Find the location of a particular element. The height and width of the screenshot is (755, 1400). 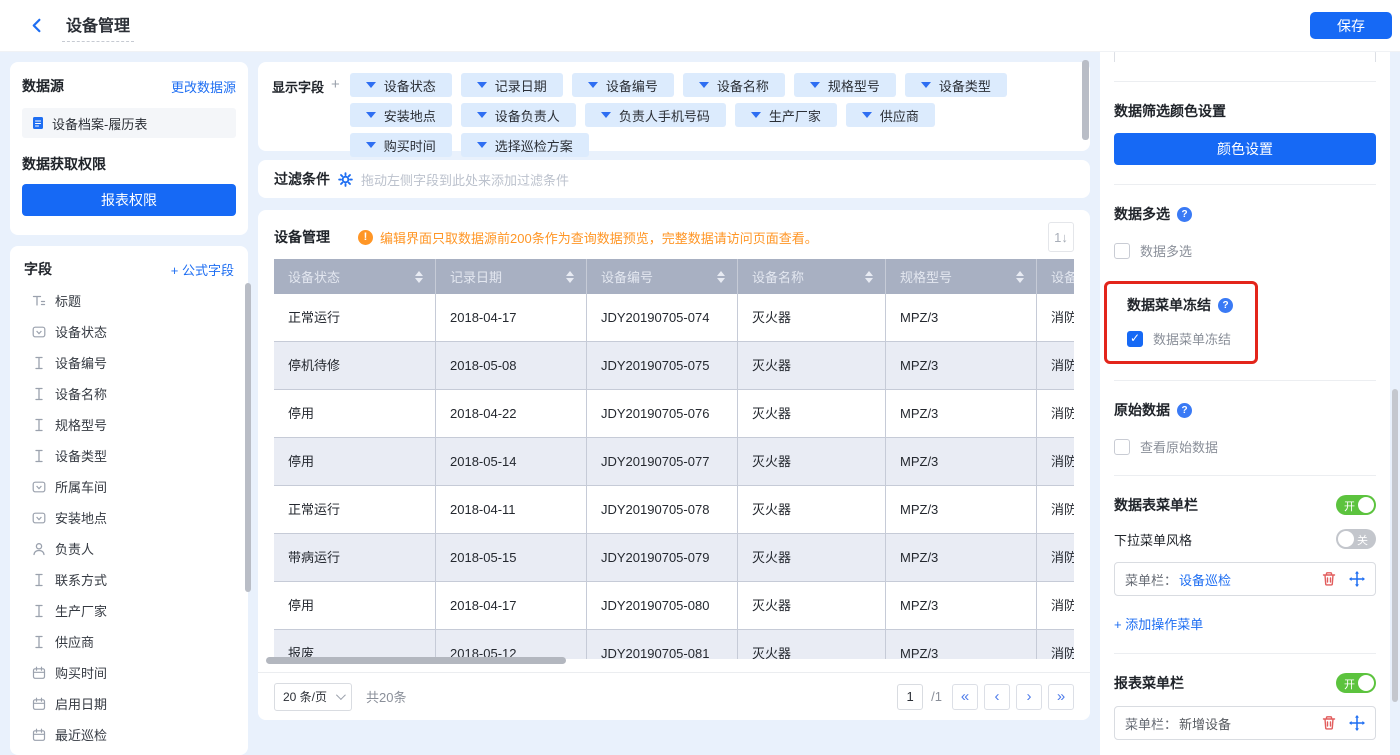

first-page-button: « is located at coordinates (965, 696).